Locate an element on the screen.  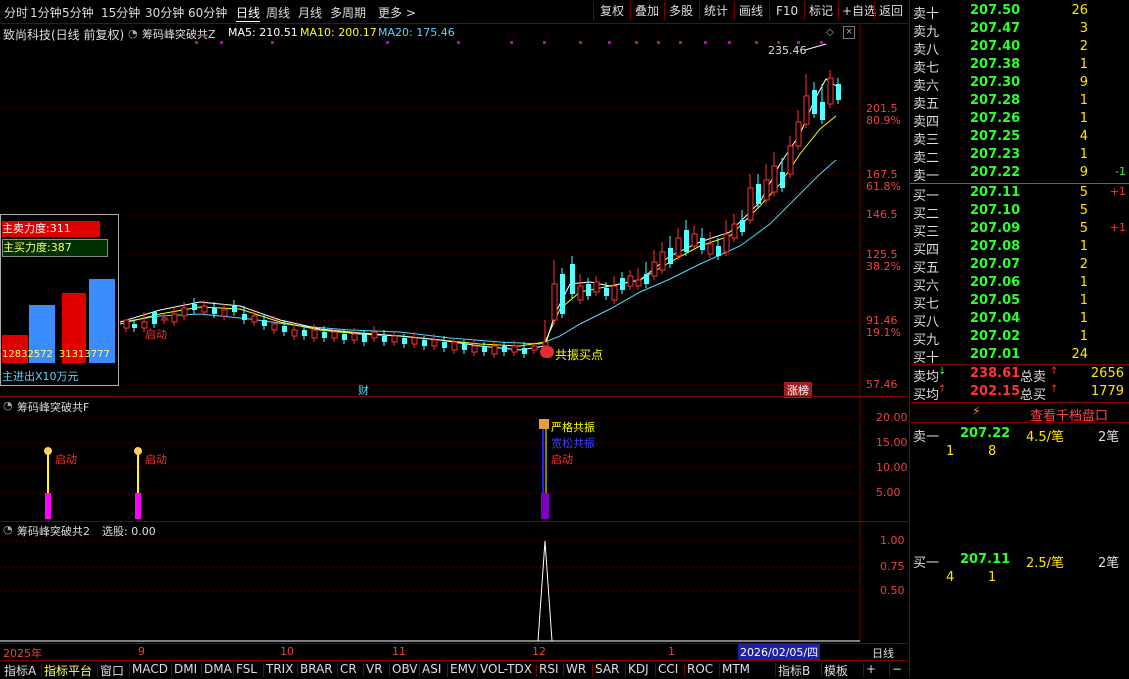
level-label: 买三 is located at coordinates (926, 232).